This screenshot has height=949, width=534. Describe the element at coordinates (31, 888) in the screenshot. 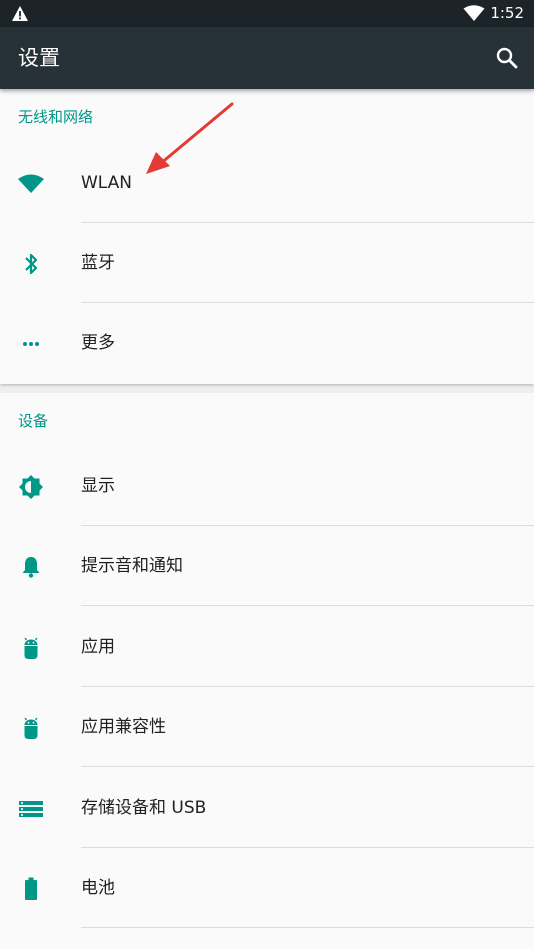

I see `battery-icon` at that location.